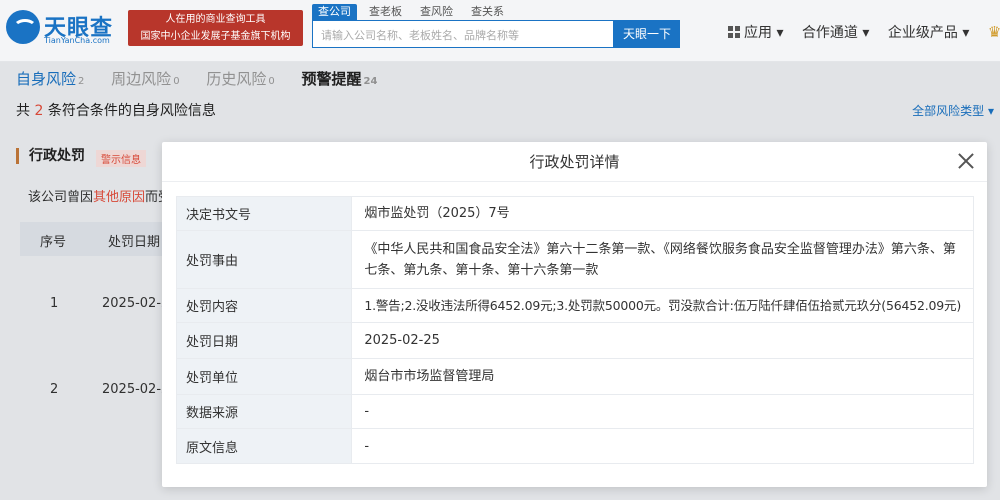  I want to click on search-button: 天眼一下, so click(647, 34).